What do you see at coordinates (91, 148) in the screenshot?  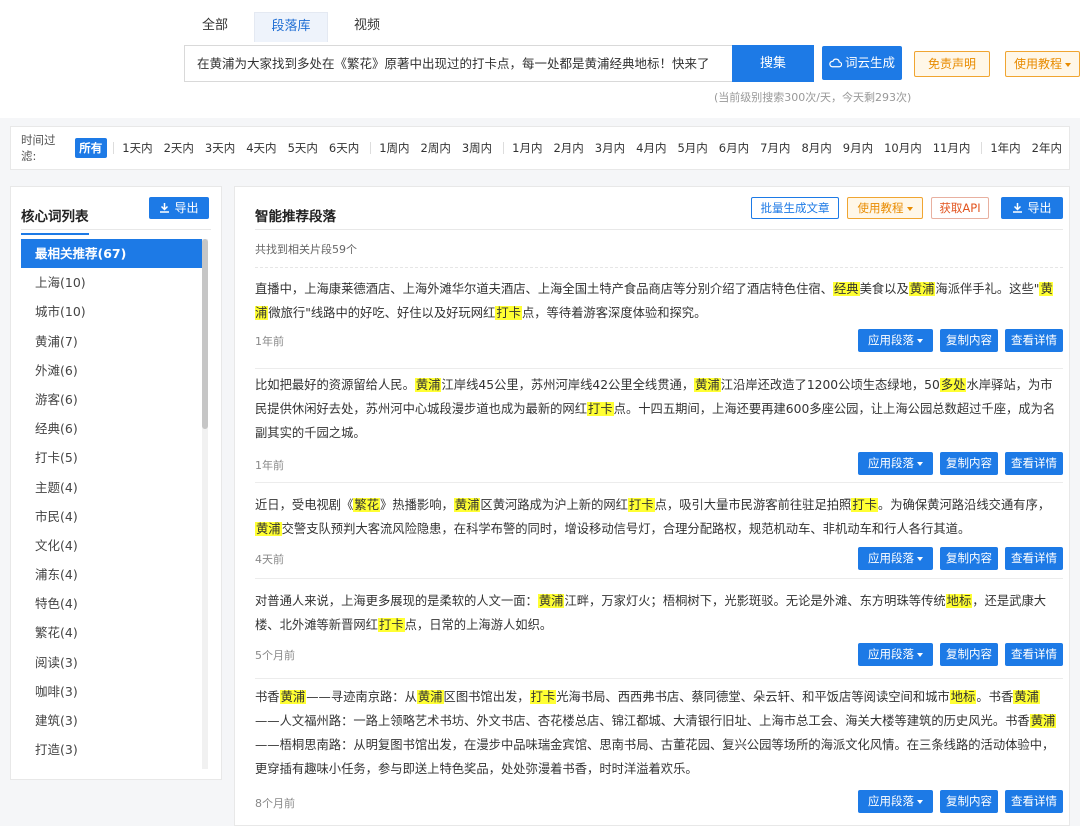 I see `filter-option: 所有` at bounding box center [91, 148].